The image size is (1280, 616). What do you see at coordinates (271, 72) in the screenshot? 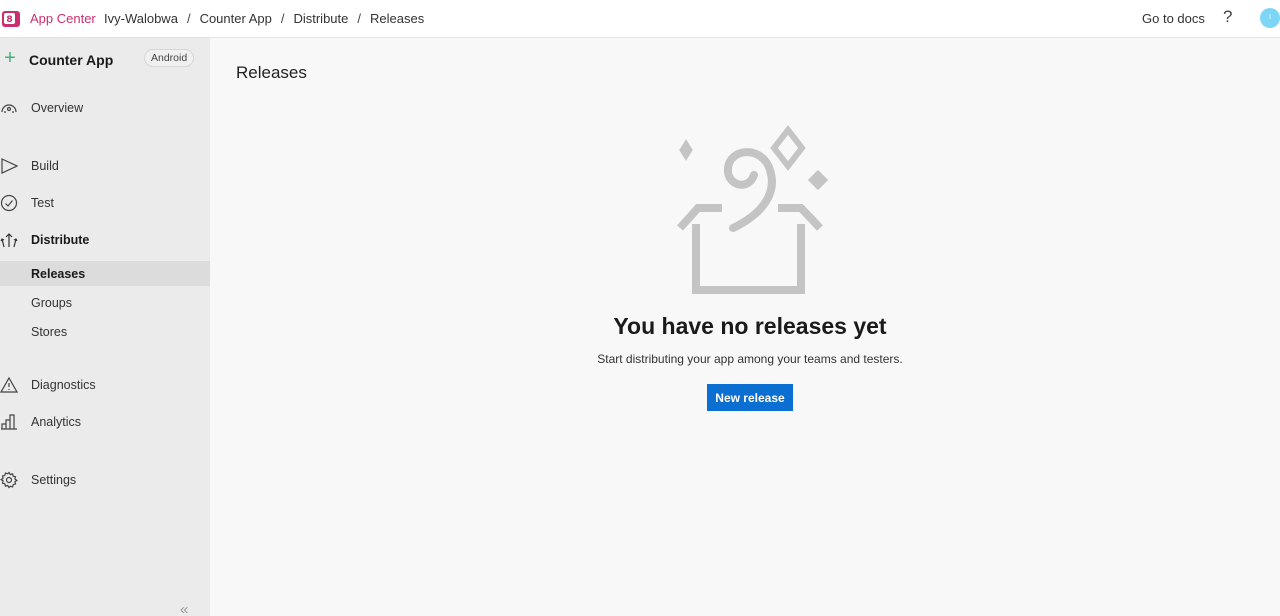
I see `page-title: Releases` at bounding box center [271, 72].